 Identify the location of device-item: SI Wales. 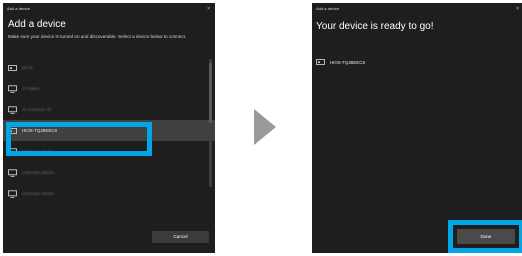
(109, 88).